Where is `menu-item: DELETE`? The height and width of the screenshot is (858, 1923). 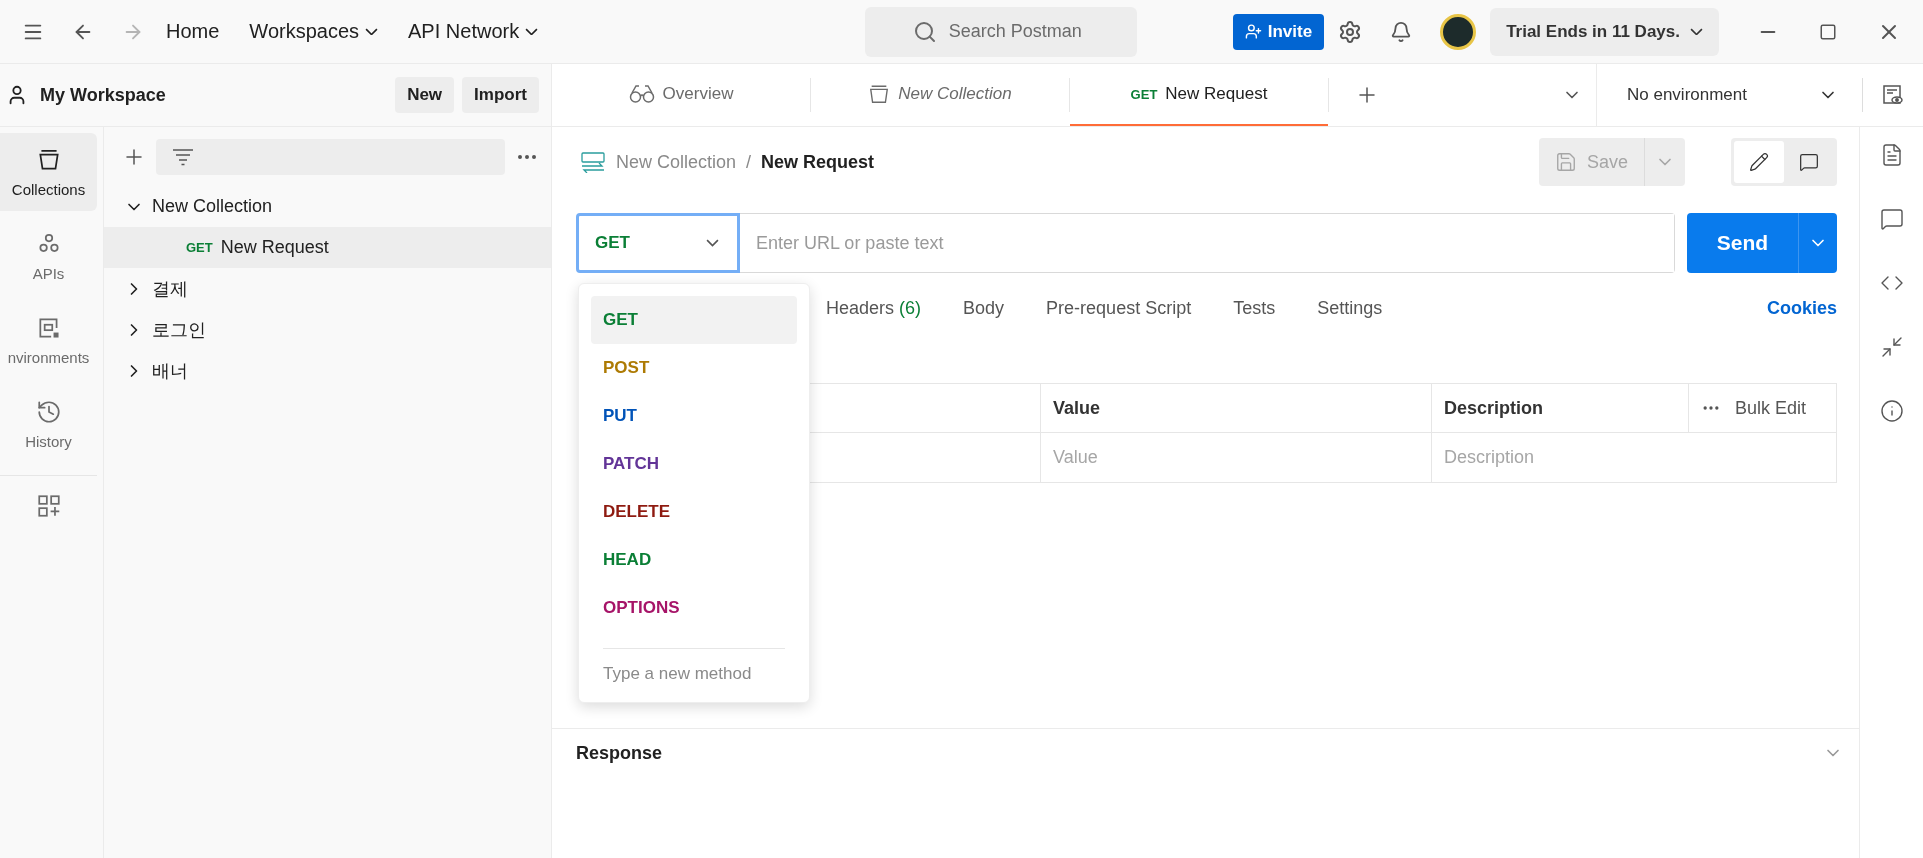
menu-item: DELETE is located at coordinates (694, 512).